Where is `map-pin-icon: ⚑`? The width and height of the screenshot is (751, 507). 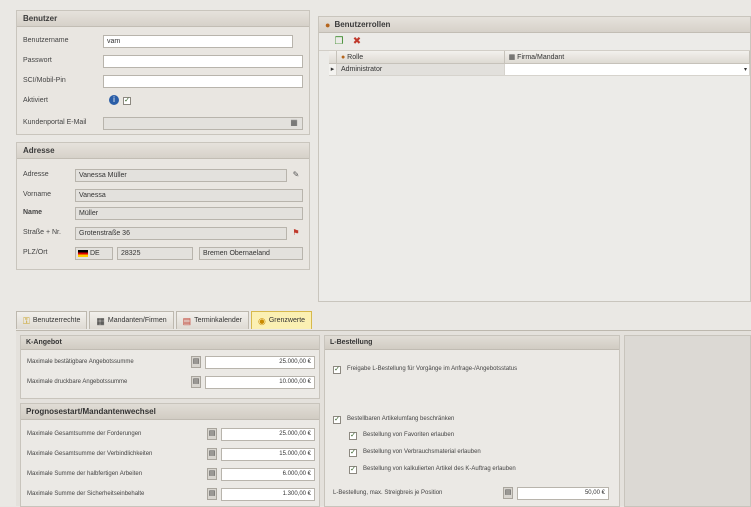 map-pin-icon: ⚑ is located at coordinates (296, 233).